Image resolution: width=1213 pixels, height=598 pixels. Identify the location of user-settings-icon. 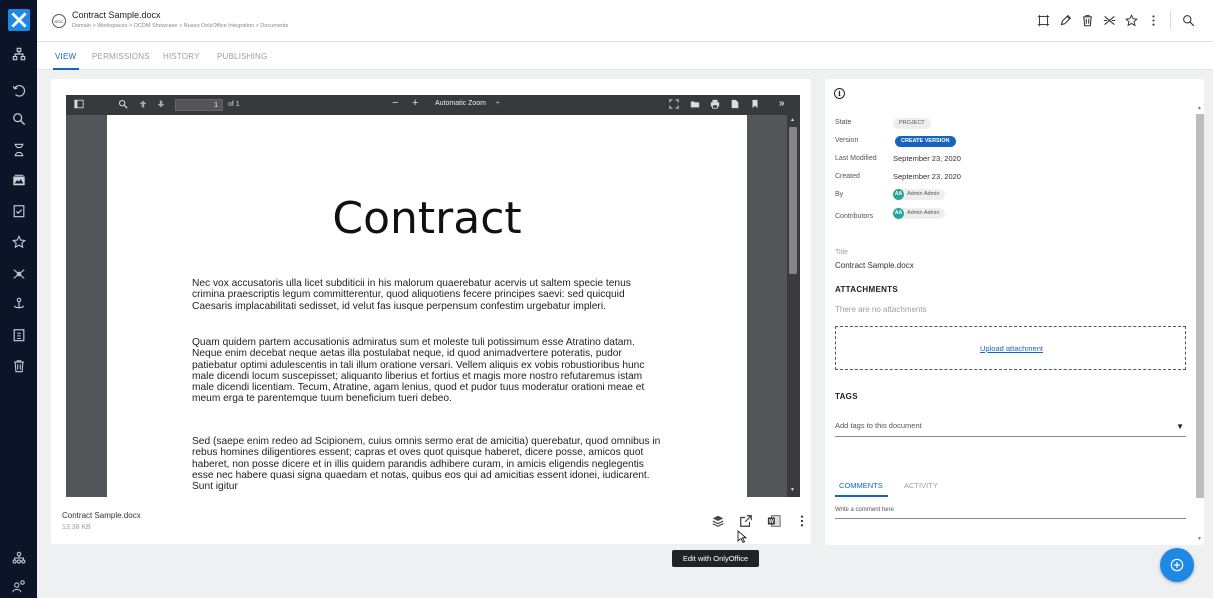
(18, 586).